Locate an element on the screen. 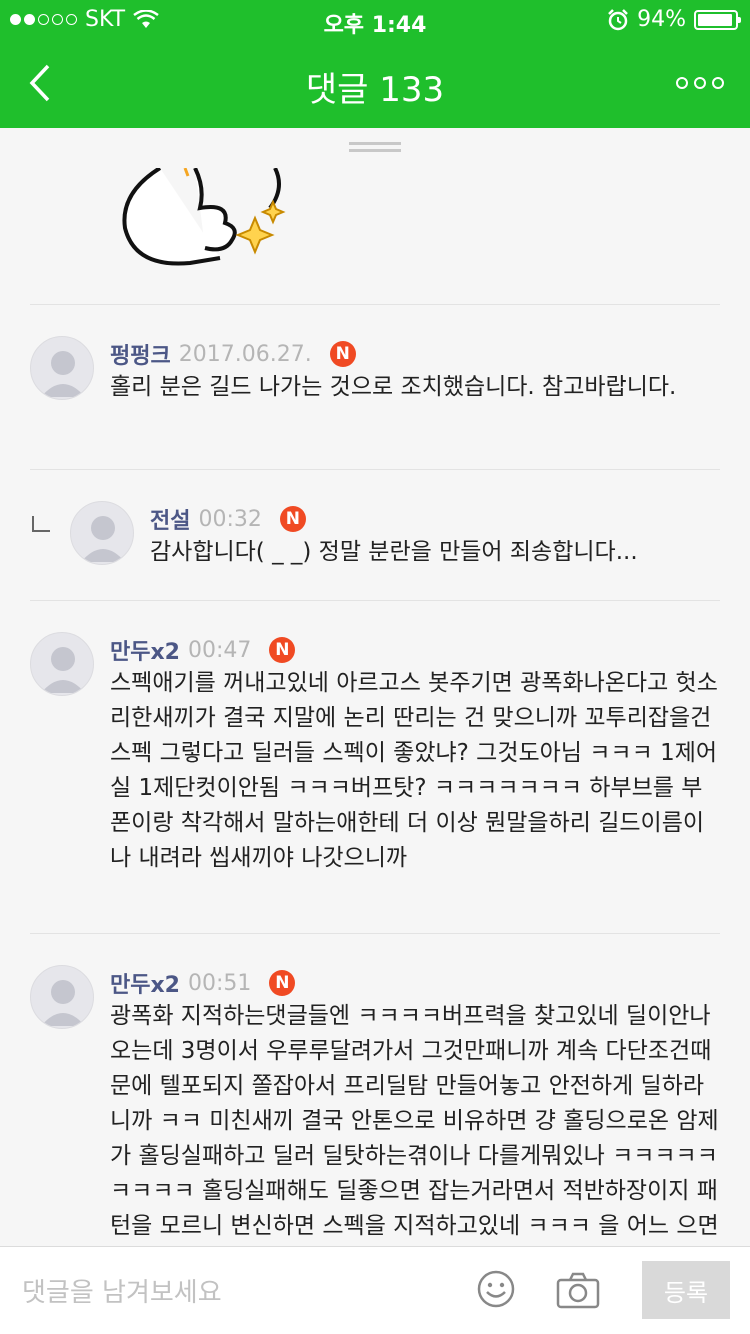 This screenshot has height=1334, width=750. comment-meta: 전설 00:32 N is located at coordinates (228, 519).